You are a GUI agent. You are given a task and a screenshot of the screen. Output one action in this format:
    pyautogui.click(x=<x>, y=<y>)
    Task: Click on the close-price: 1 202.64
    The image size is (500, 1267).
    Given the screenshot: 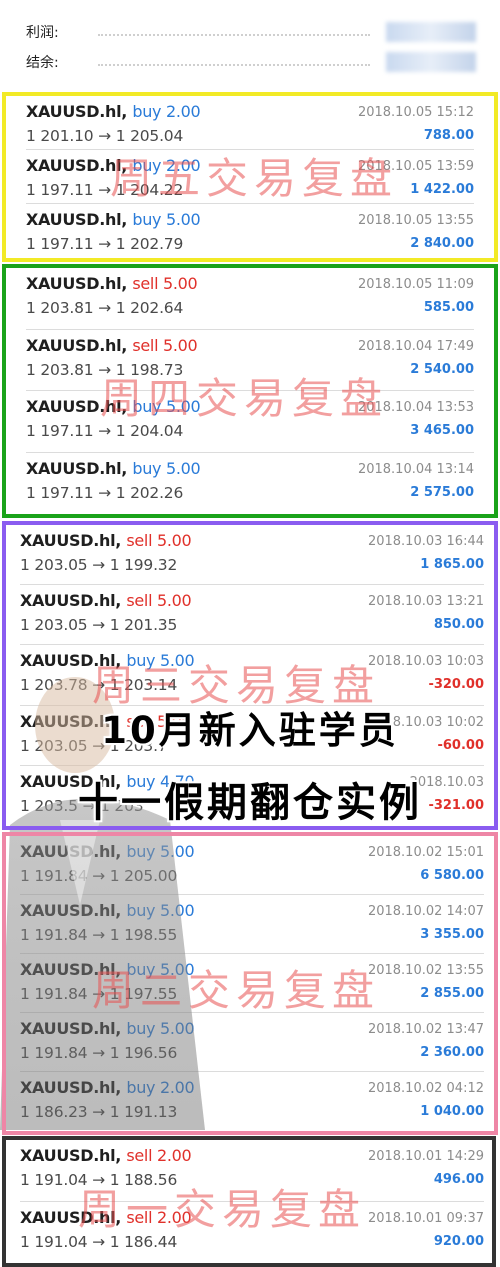 What is the action you would take?
    pyautogui.click(x=149, y=308)
    